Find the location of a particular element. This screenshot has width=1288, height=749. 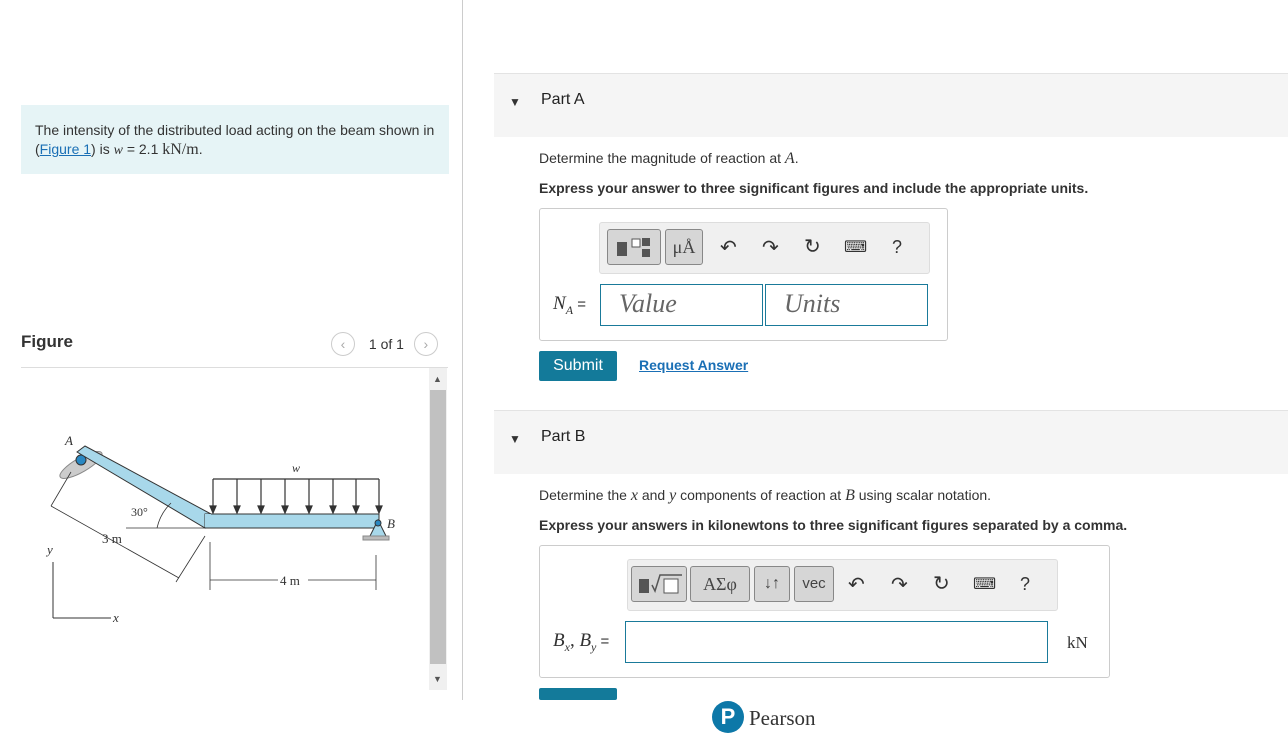

units-button: μÅ is located at coordinates (684, 247).